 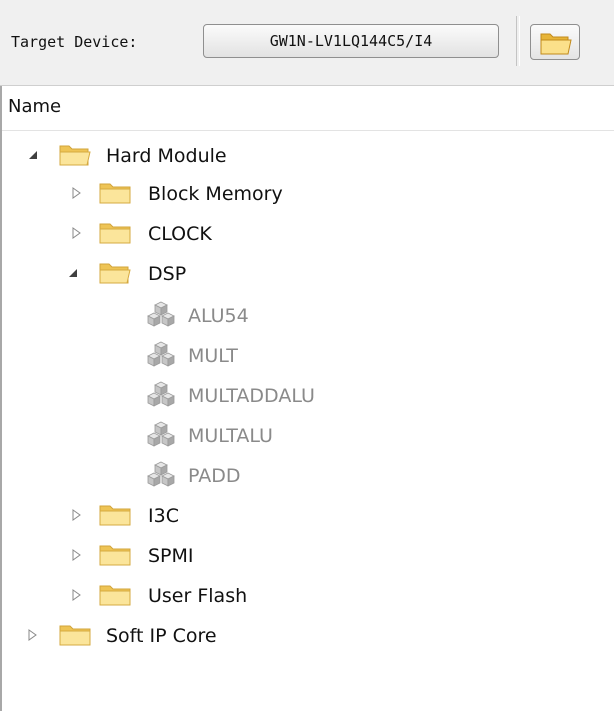 What do you see at coordinates (307, 274) in the screenshot?
I see `tree-node-dsp: DSP` at bounding box center [307, 274].